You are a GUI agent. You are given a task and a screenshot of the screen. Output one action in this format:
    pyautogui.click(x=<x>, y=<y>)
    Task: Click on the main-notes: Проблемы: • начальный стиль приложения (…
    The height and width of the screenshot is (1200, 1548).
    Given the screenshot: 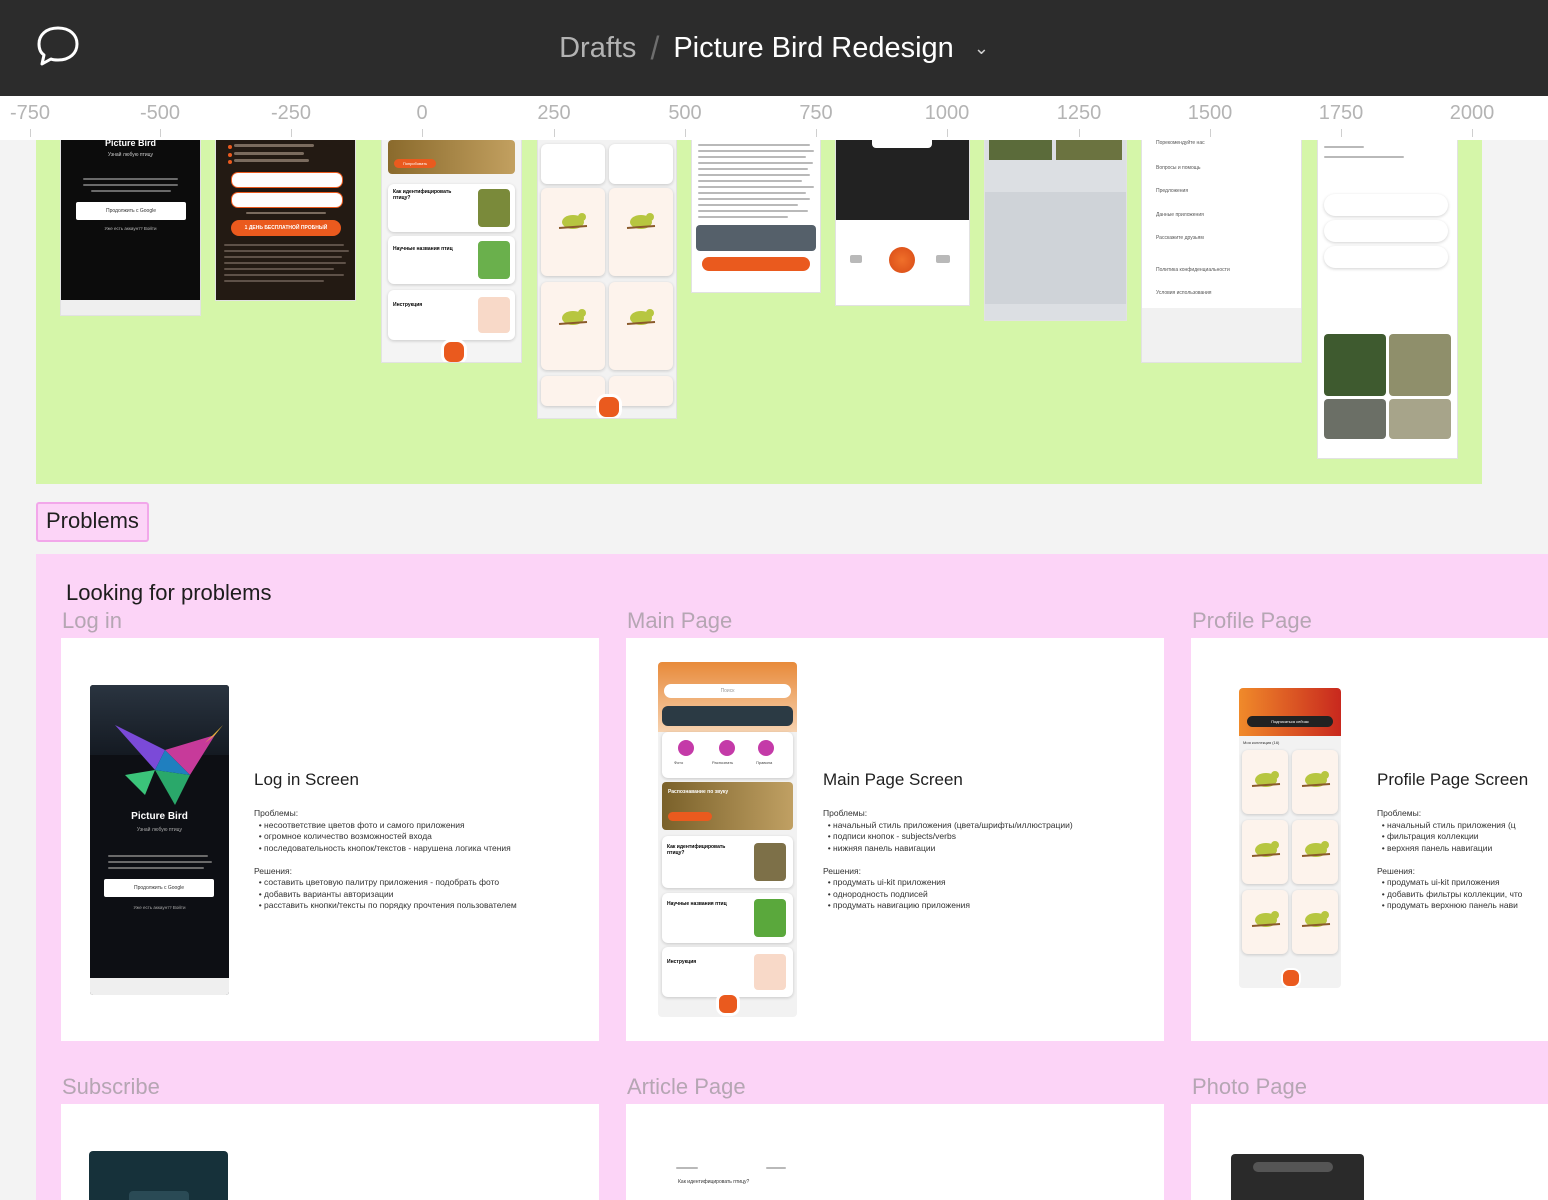 What is the action you would take?
    pyautogui.click(x=948, y=859)
    